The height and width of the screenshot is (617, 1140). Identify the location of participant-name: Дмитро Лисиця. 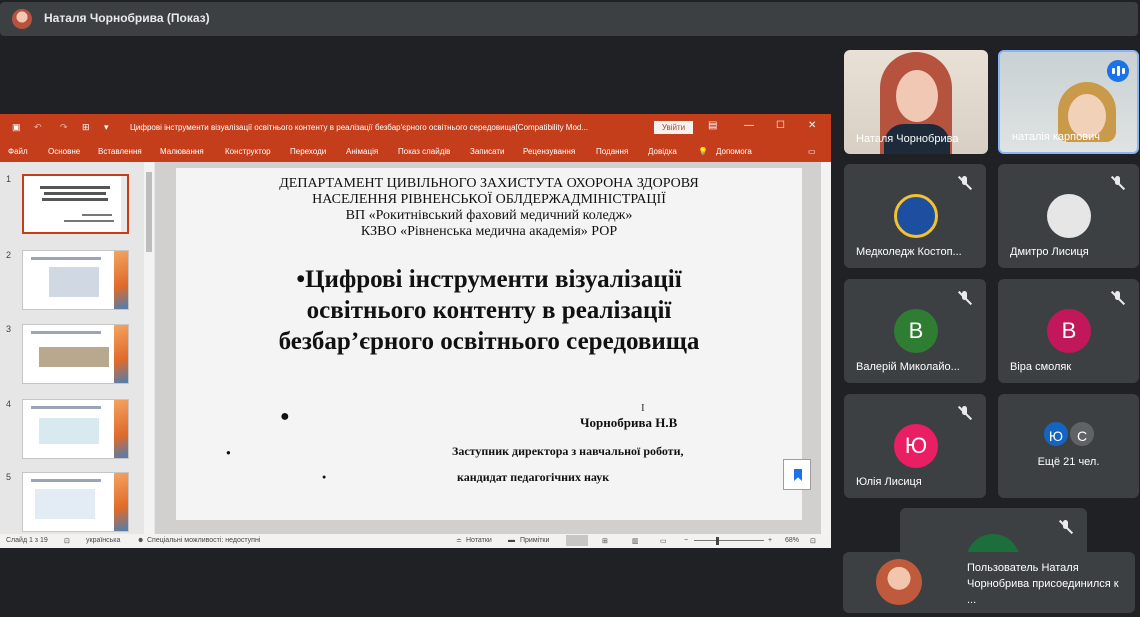
(1049, 252).